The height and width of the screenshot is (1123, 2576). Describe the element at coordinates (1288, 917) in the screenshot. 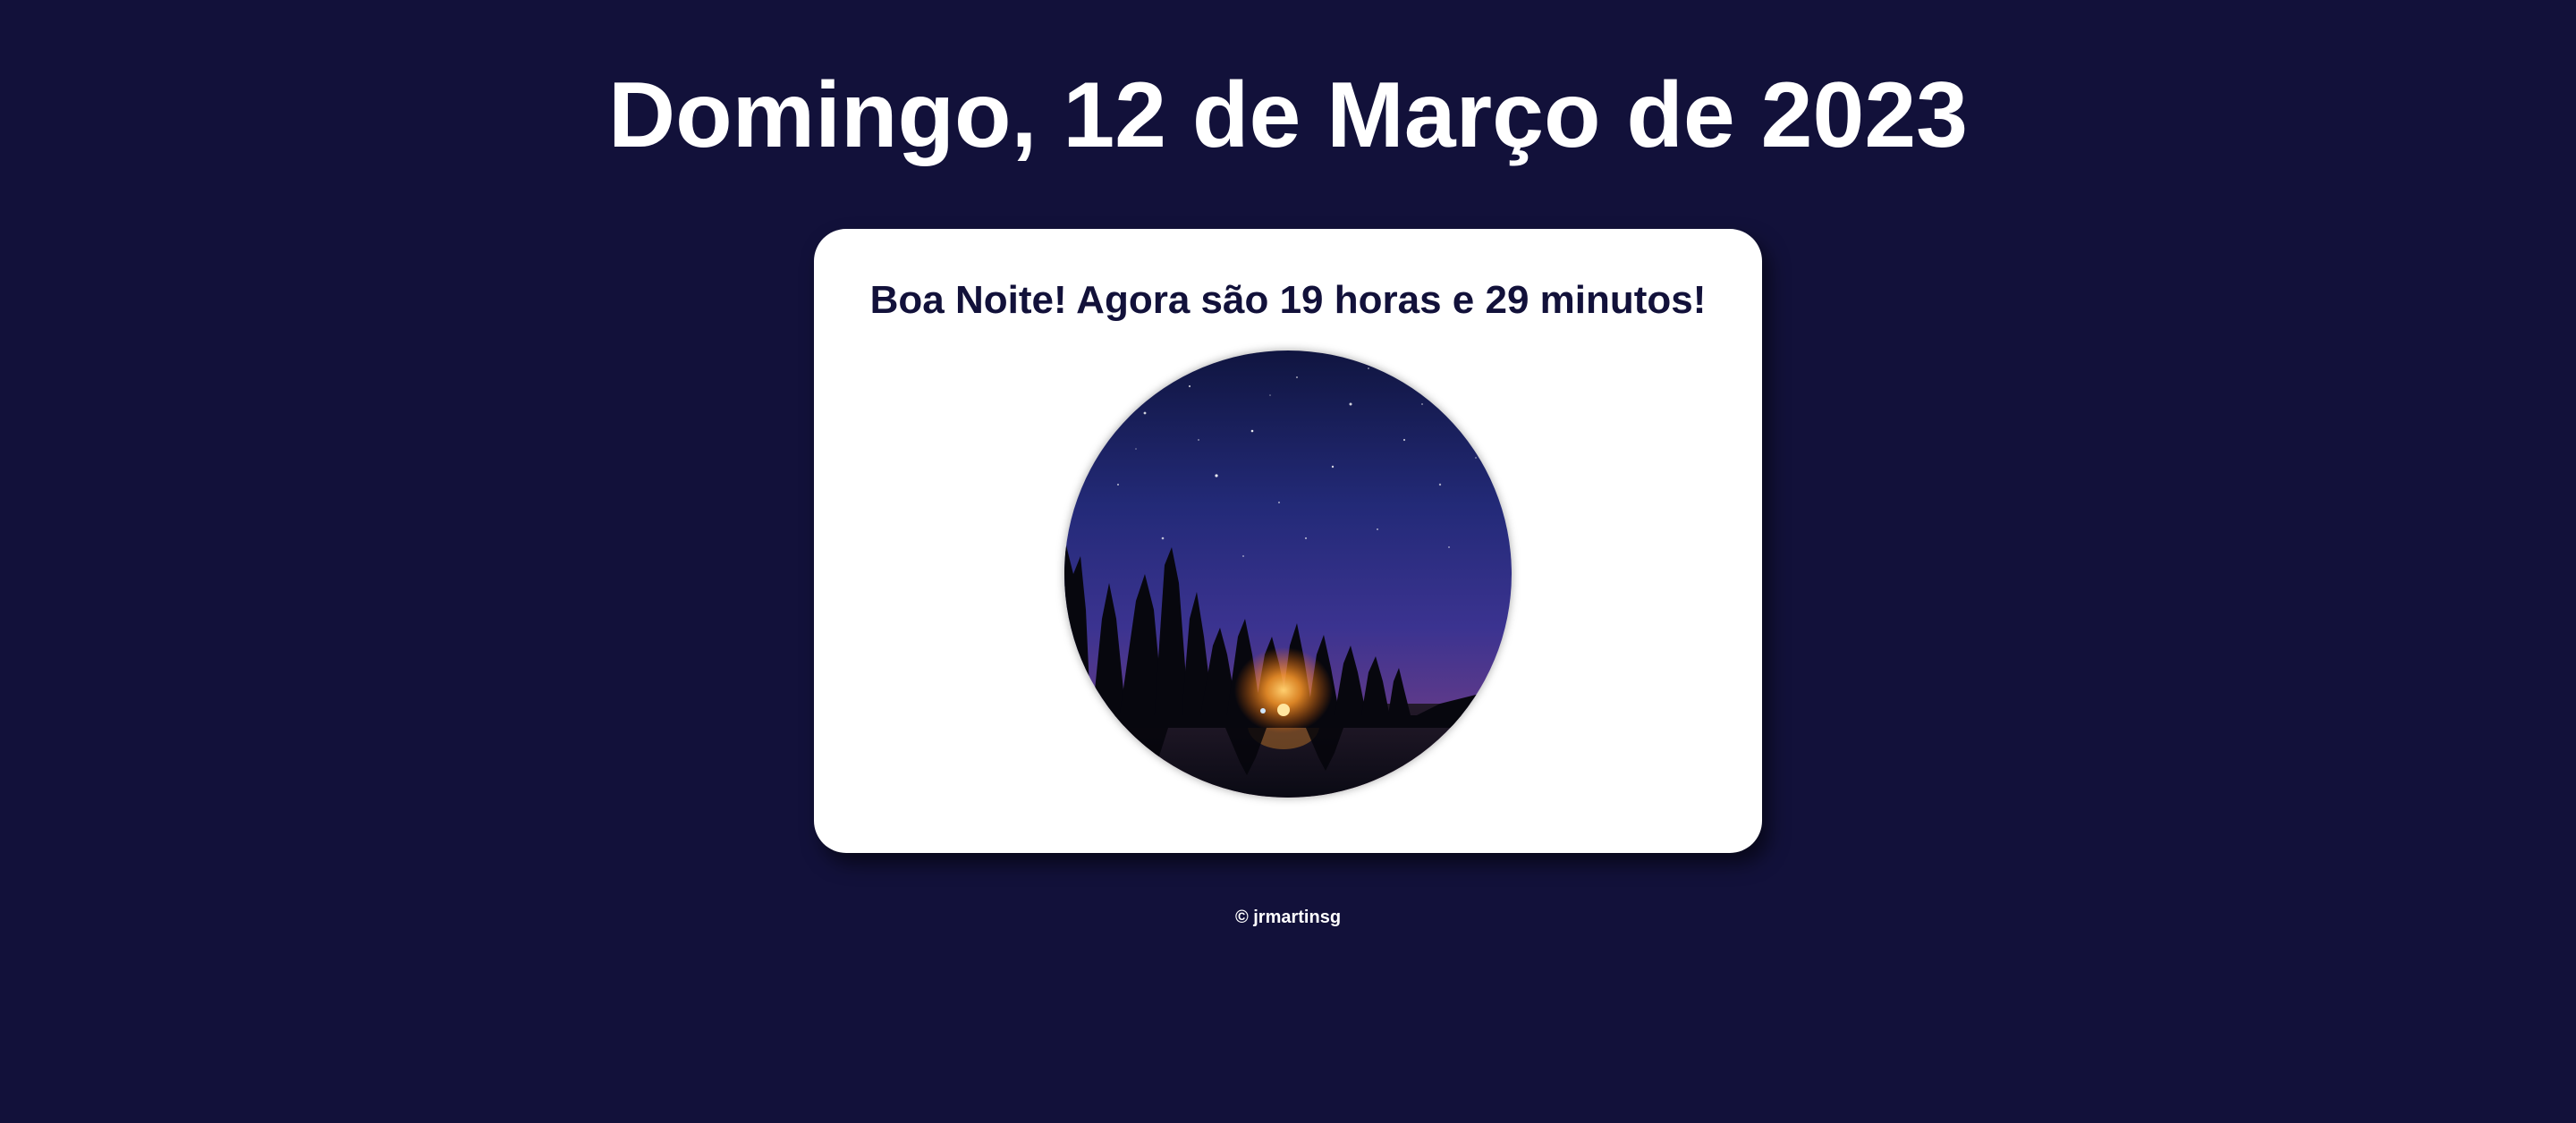

I see `copyright-footer: © jrmartinsg` at that location.